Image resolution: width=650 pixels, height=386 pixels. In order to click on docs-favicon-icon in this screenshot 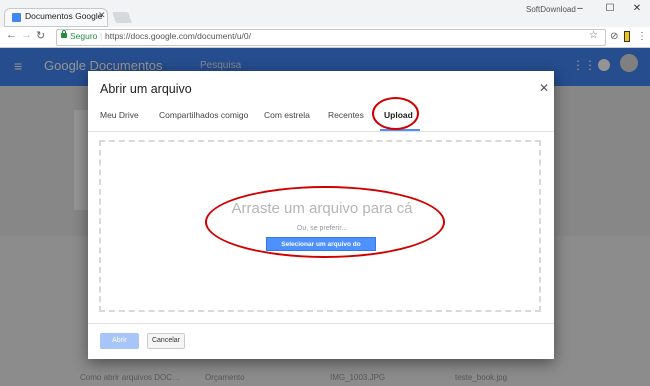, I will do `click(16, 17)`.